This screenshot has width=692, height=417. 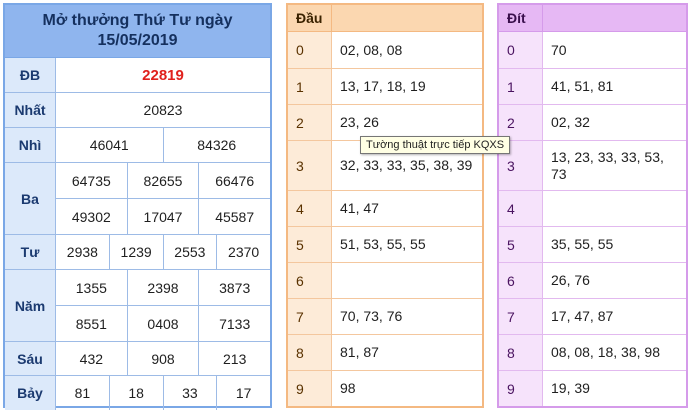 I want to click on prize-row: Nhất 20823, so click(x=137, y=110).